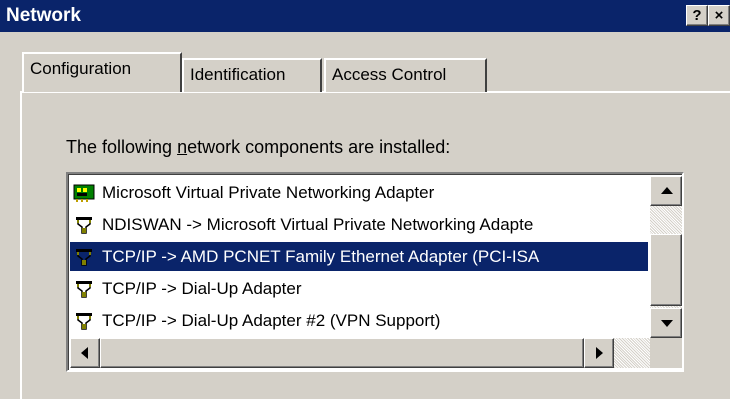 The image size is (730, 399). I want to click on scroll-up-button, so click(666, 191).